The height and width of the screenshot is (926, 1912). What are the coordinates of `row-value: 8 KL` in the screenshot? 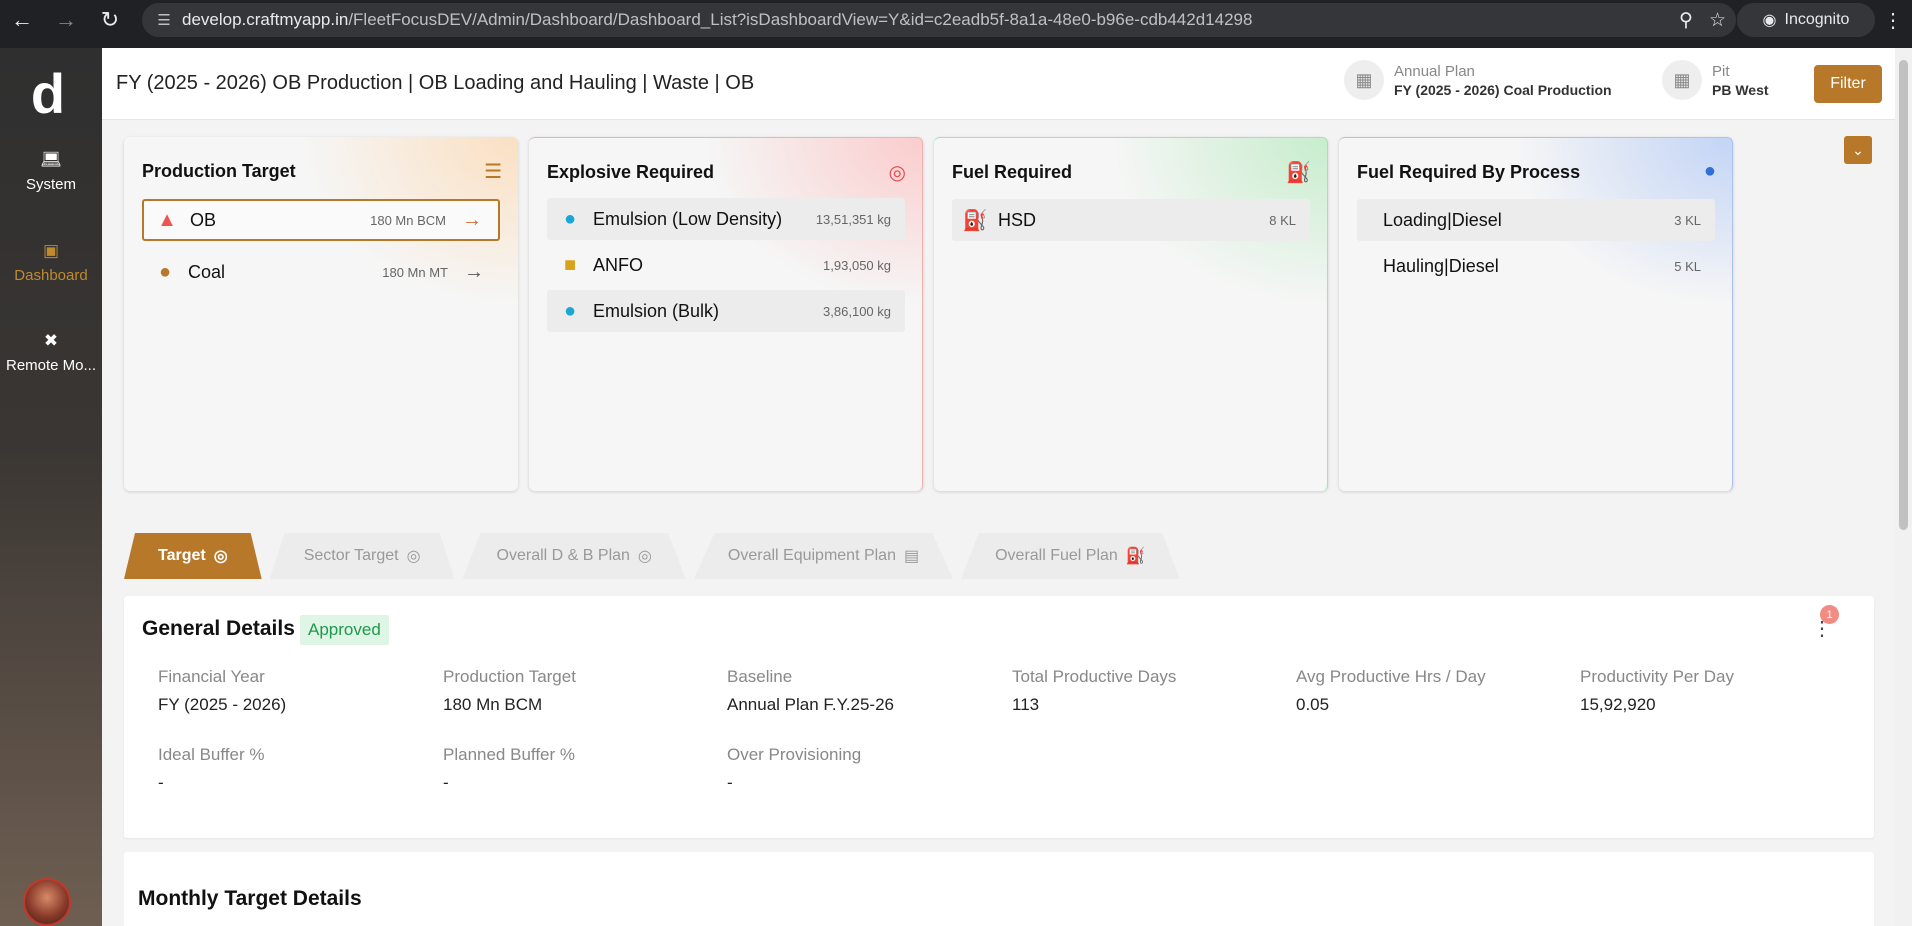 It's located at (1282, 220).